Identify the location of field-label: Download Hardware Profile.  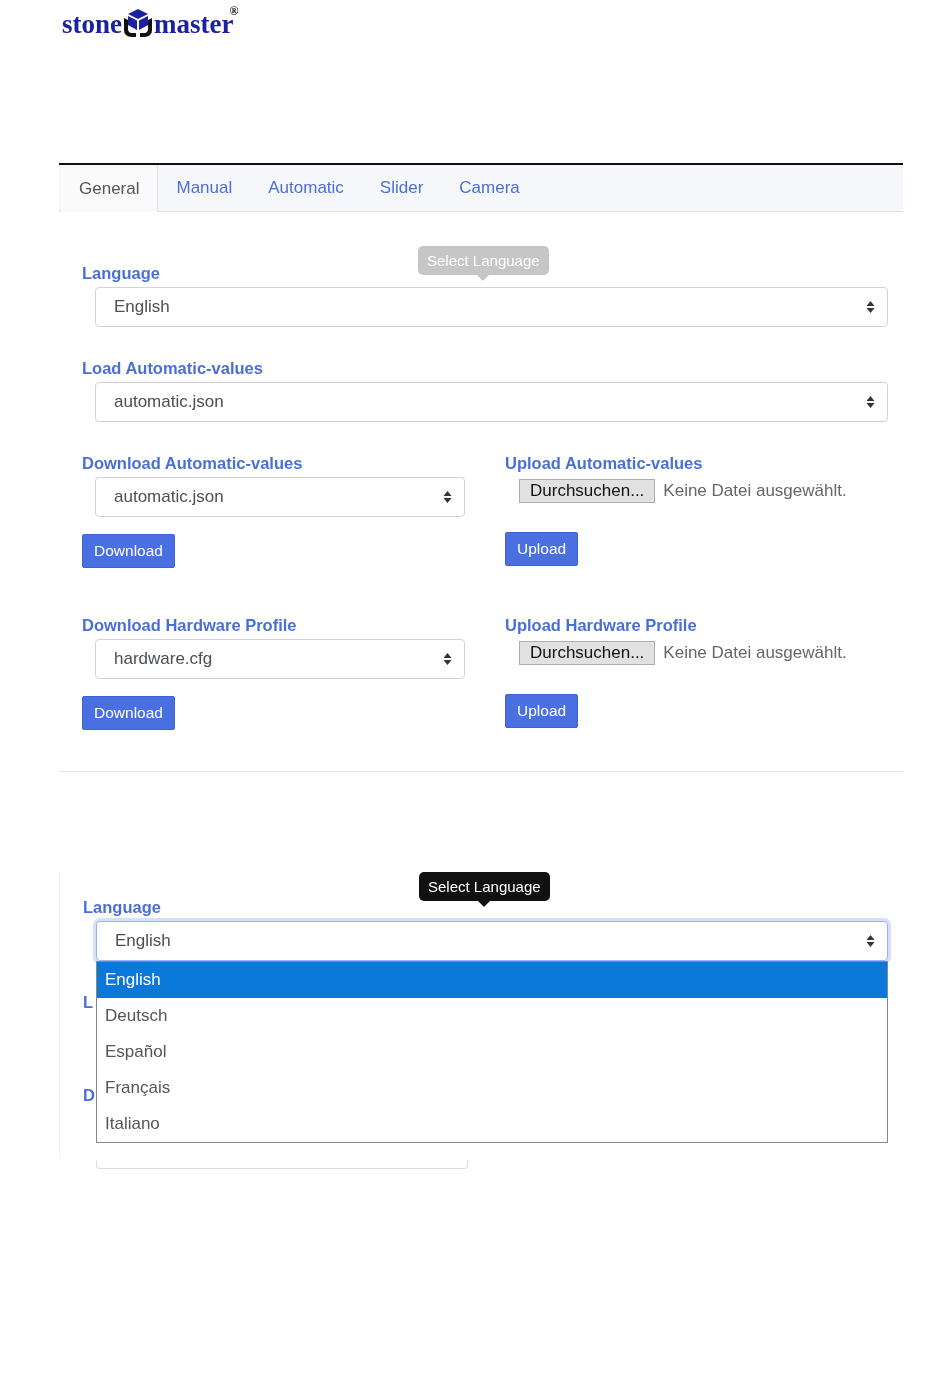
(189, 625).